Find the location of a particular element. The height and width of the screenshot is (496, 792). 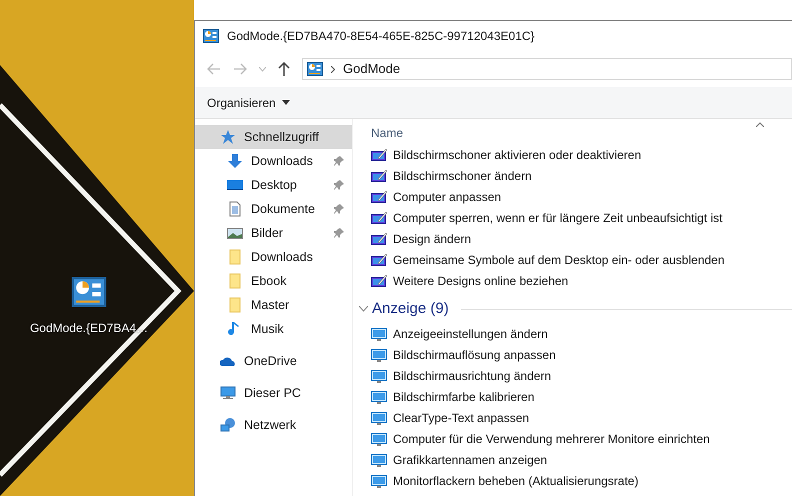

window-title: GodMode.{ED7BA470-8E54-465E-825C-99712043E01C} is located at coordinates (381, 36).